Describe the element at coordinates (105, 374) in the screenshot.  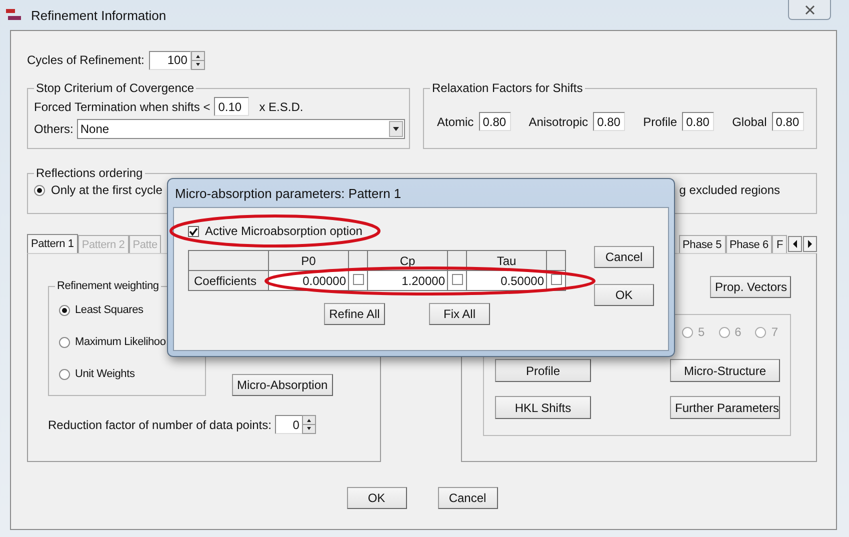
I see `radio-label: Unit Weights` at that location.